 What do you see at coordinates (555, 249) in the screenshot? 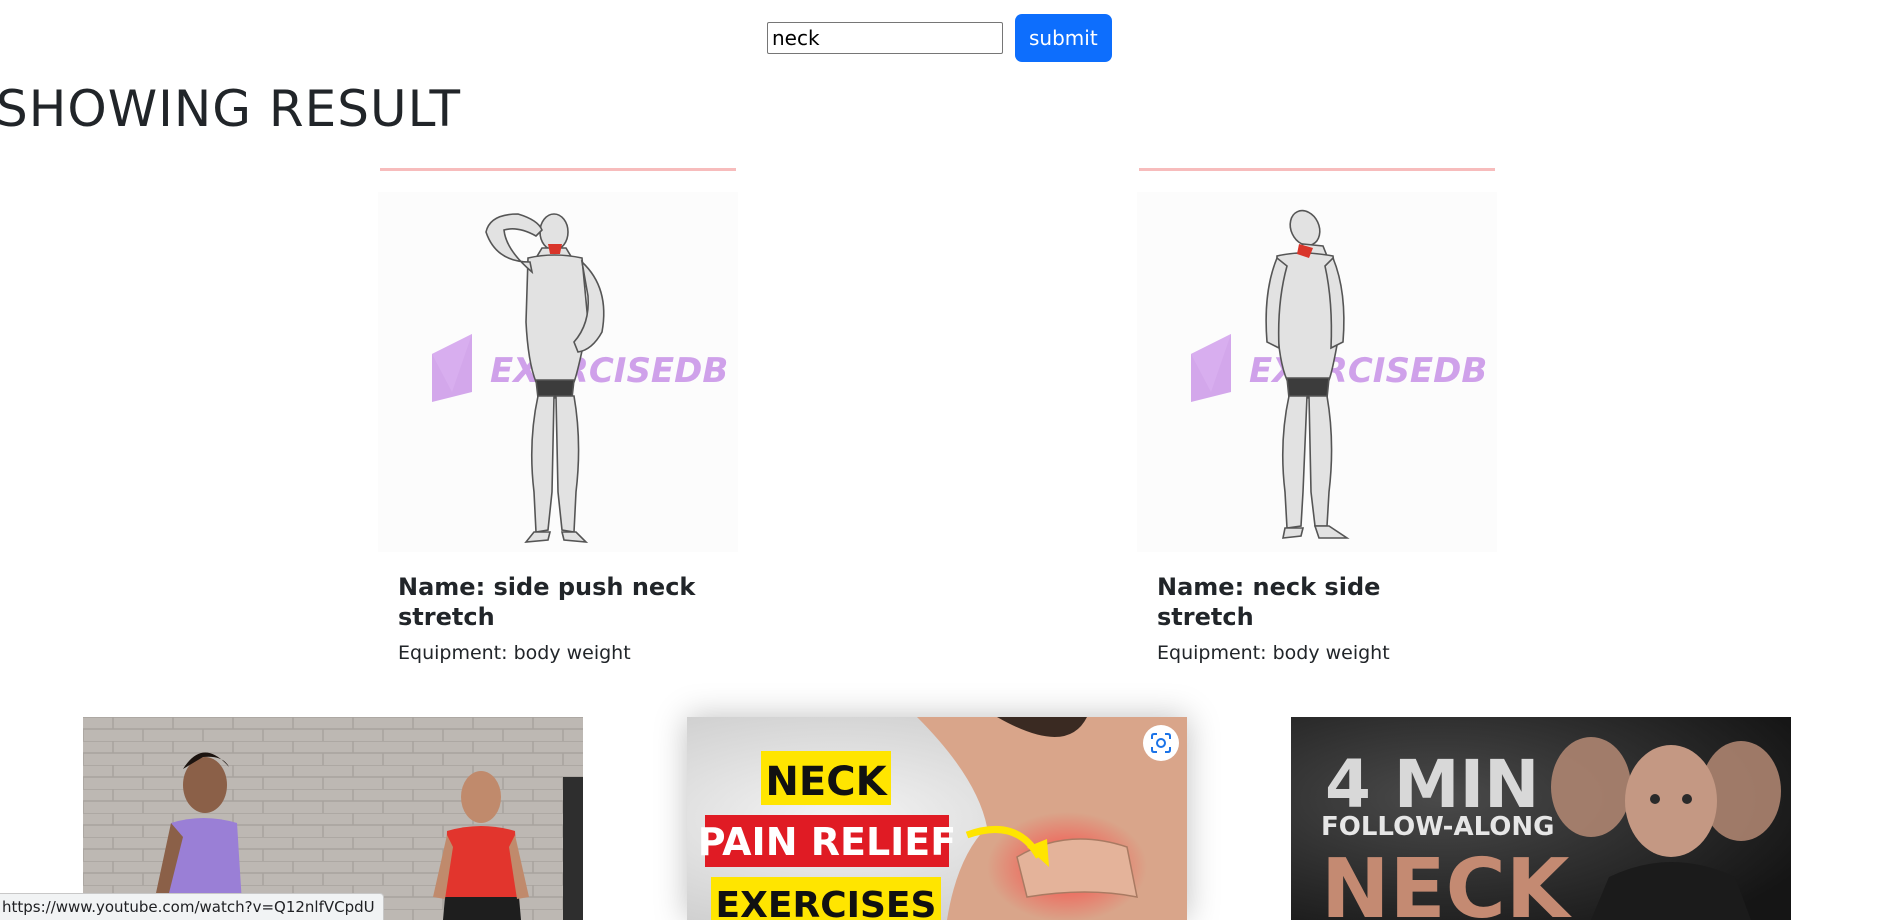
I see `target-muscle-highlight` at bounding box center [555, 249].